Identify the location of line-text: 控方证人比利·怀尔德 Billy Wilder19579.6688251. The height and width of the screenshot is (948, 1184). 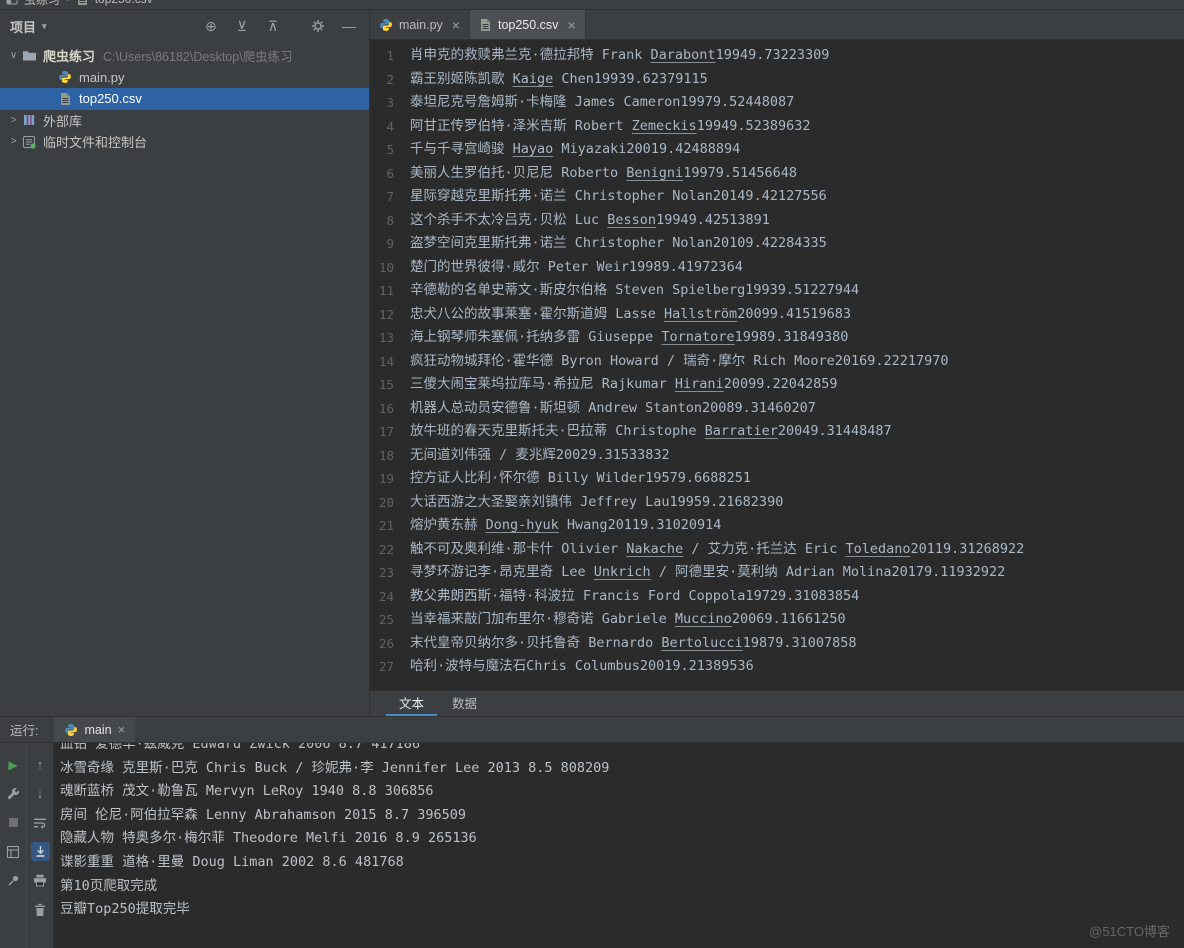
(580, 478).